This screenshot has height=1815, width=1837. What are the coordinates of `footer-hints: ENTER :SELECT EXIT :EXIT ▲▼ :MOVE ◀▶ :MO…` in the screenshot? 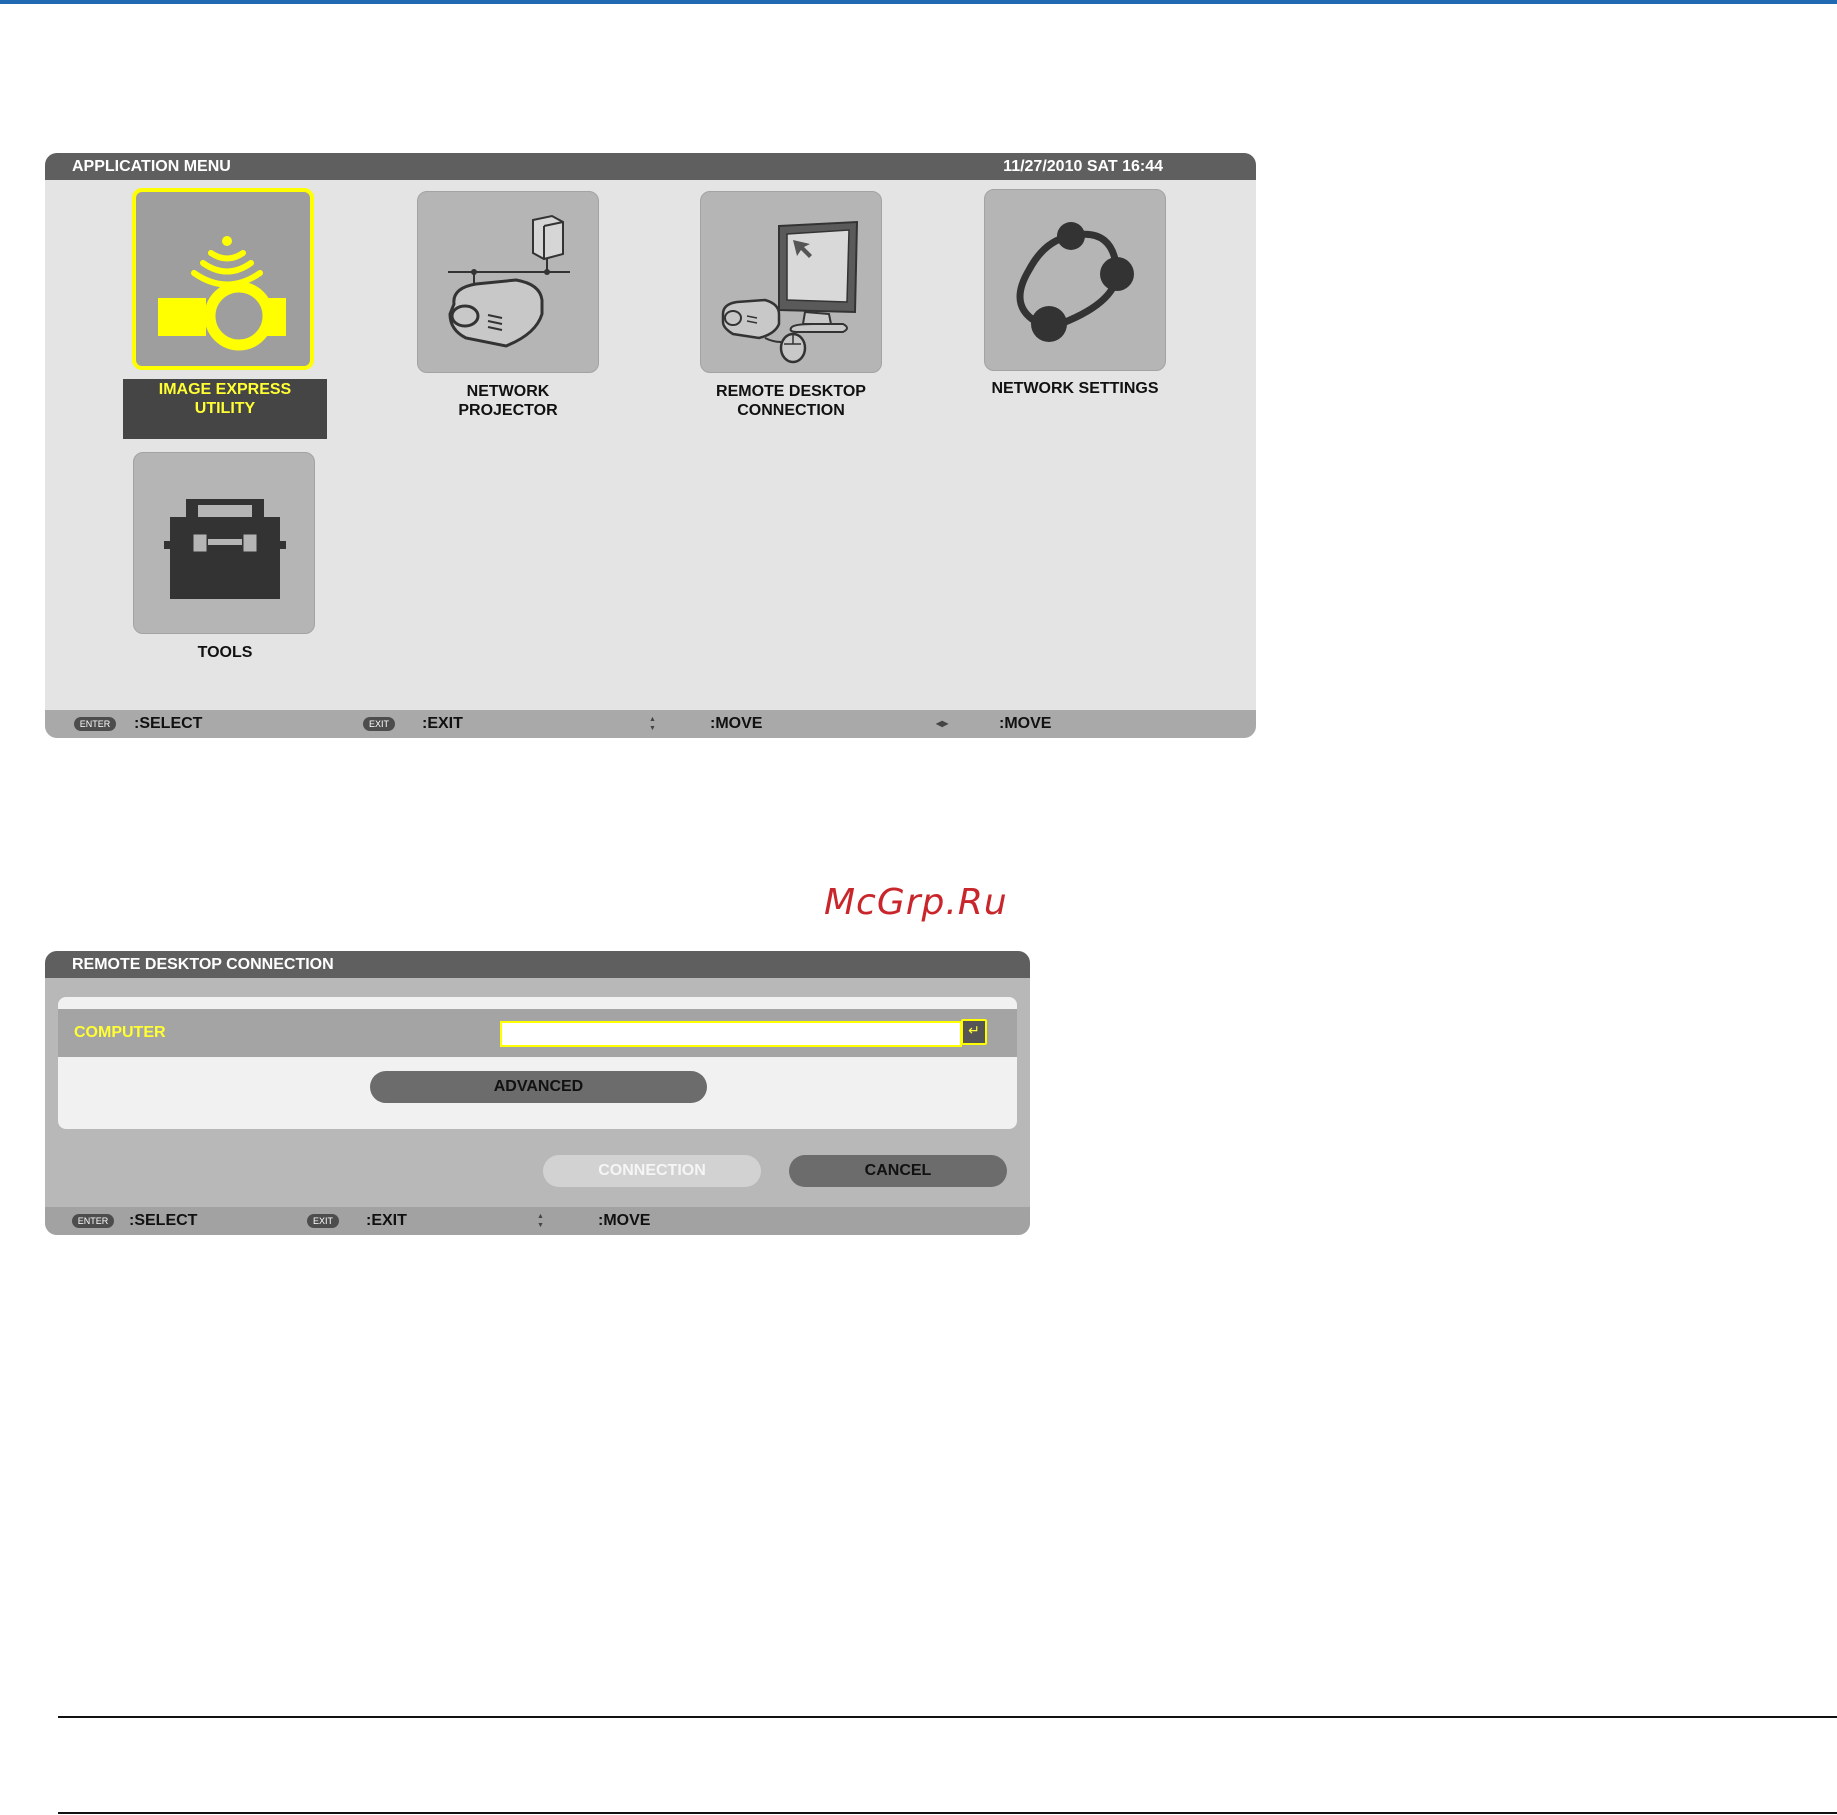 It's located at (650, 724).